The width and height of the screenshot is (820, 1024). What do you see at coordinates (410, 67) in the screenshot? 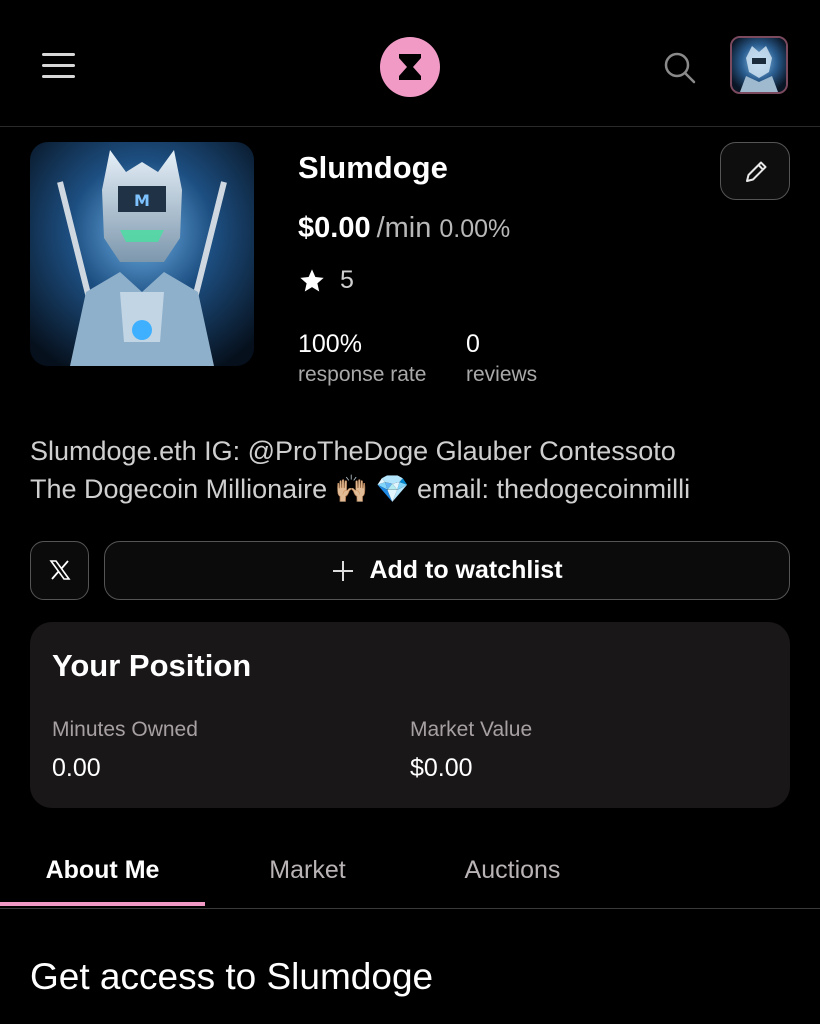
I see `hourglass-logo-icon` at bounding box center [410, 67].